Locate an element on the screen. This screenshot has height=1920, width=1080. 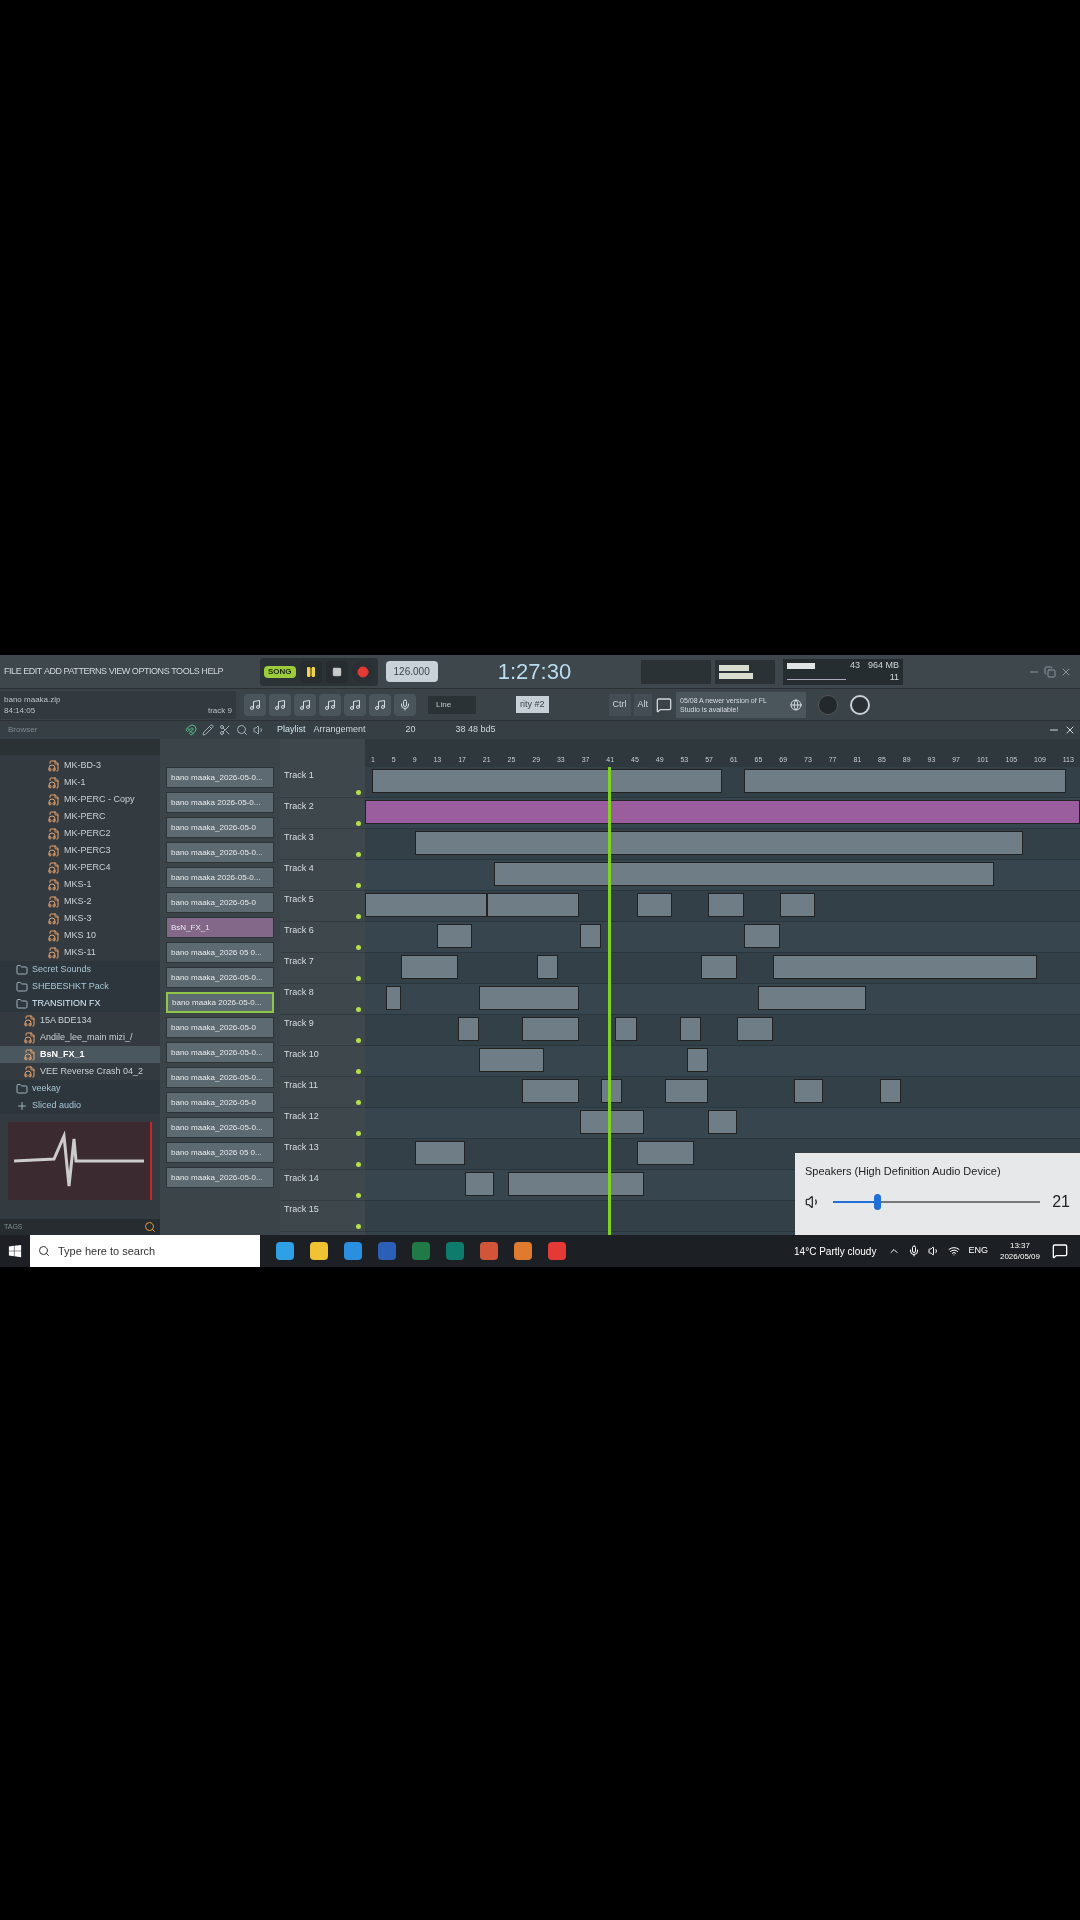
hint-target: track 9 is located at coordinates (220, 710).